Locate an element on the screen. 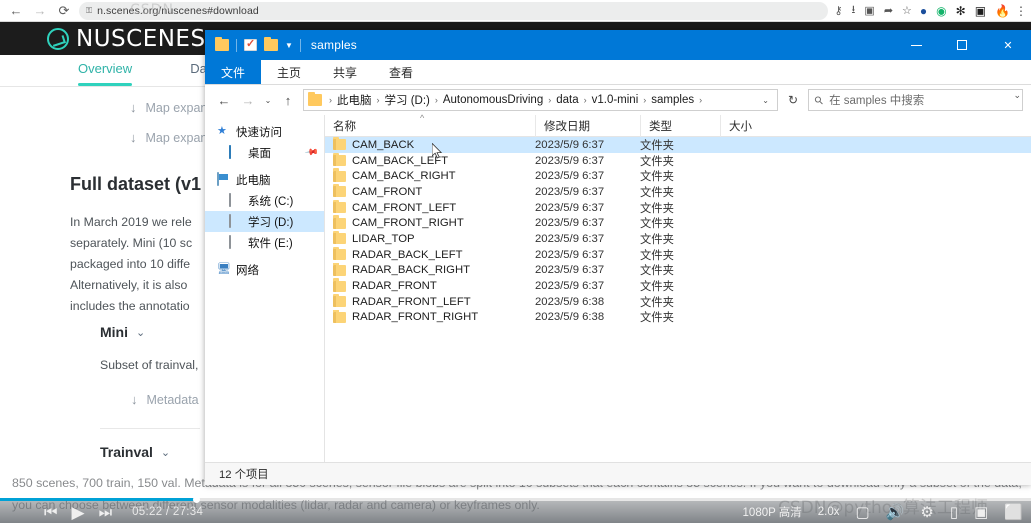 This screenshot has width=1031, height=523. column-label-date: 修改日期 is located at coordinates (567, 126).